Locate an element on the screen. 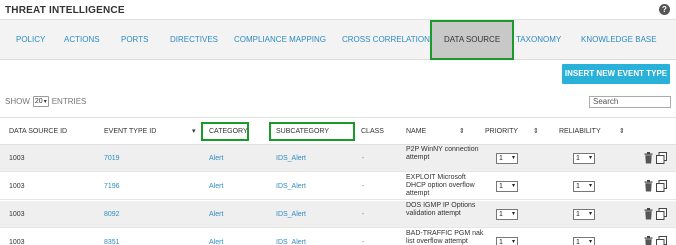  event-type-id-link: 8092 is located at coordinates (112, 214).